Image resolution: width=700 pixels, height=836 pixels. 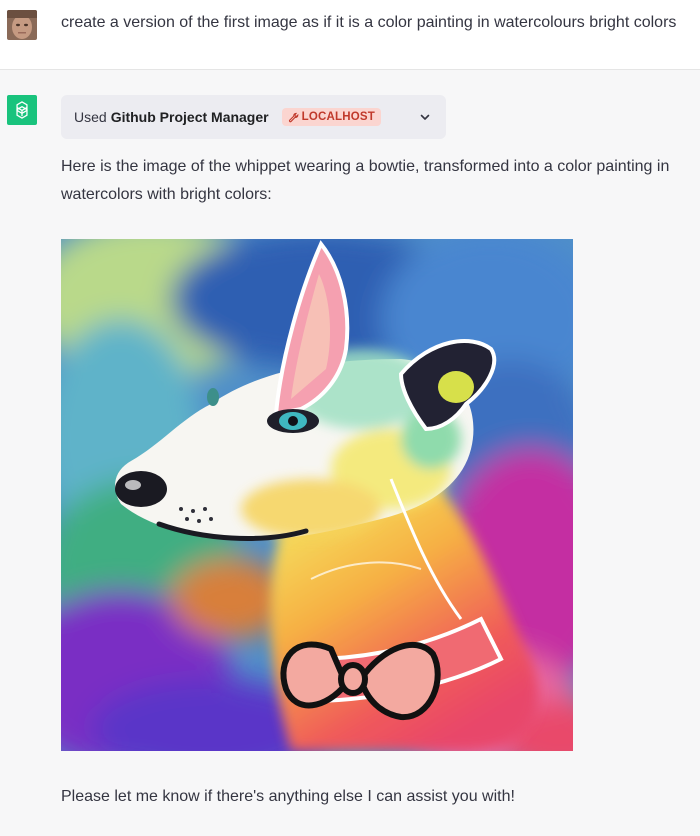 What do you see at coordinates (90, 117) in the screenshot?
I see `plugin-prefix-label: Used` at bounding box center [90, 117].